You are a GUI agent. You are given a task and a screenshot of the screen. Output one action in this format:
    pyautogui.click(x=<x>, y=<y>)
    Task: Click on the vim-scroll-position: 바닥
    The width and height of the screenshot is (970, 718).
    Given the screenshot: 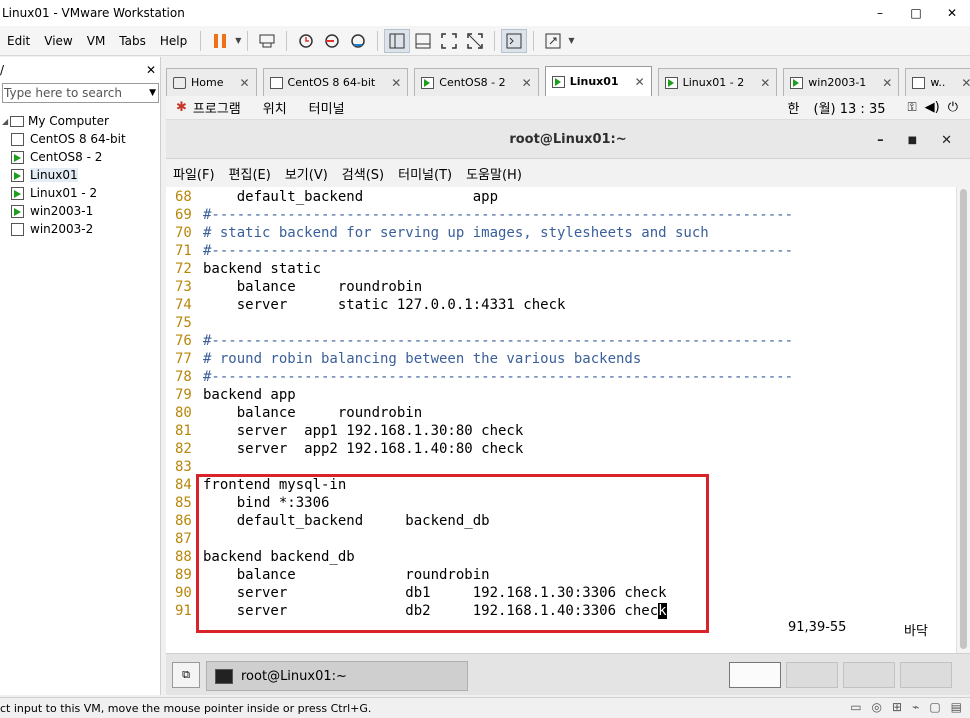 What is the action you would take?
    pyautogui.click(x=916, y=631)
    